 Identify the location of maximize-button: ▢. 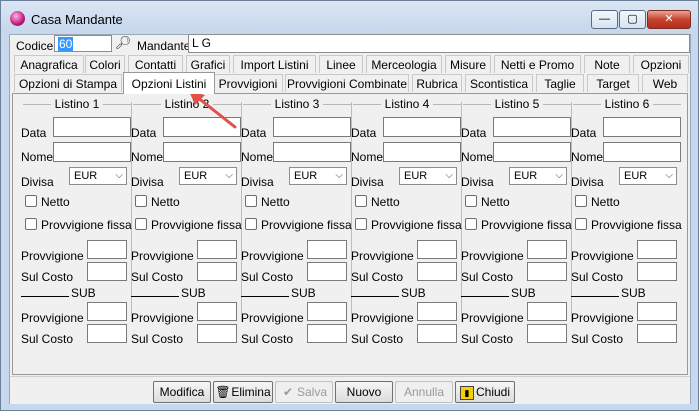
(632, 19).